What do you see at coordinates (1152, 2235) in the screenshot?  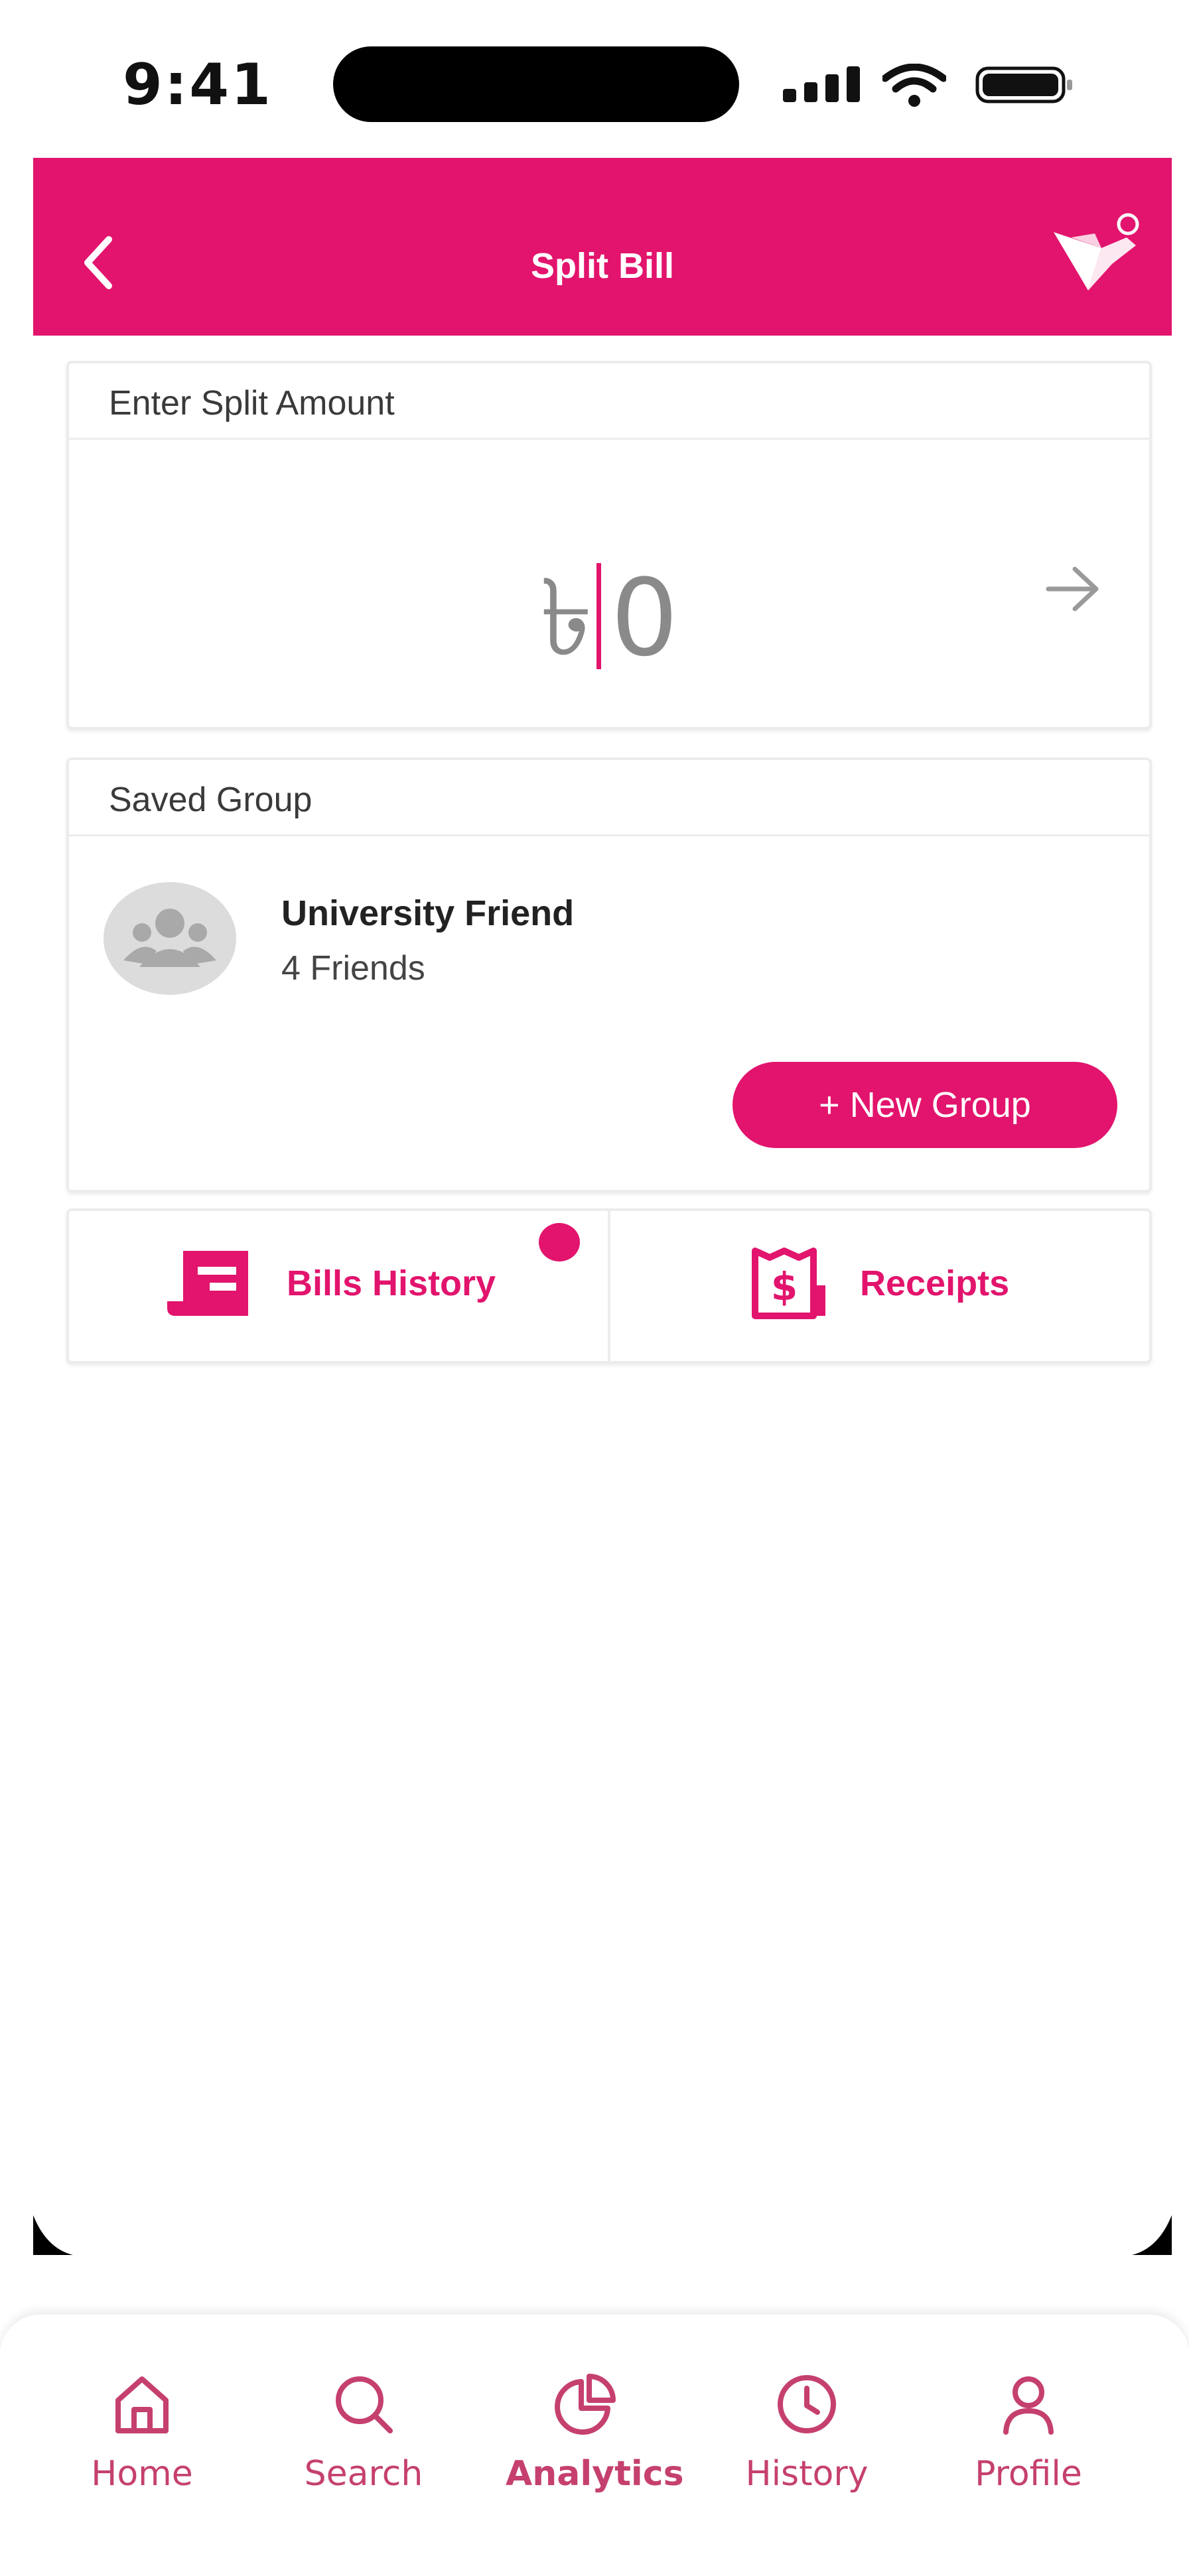 I see `corner-fragment-right` at bounding box center [1152, 2235].